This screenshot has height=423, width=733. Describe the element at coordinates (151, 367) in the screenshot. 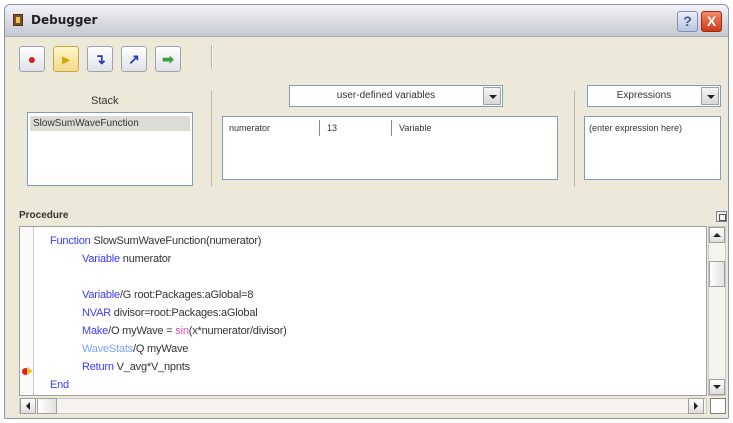

I see `code-token: V_avg*V_npnts` at that location.